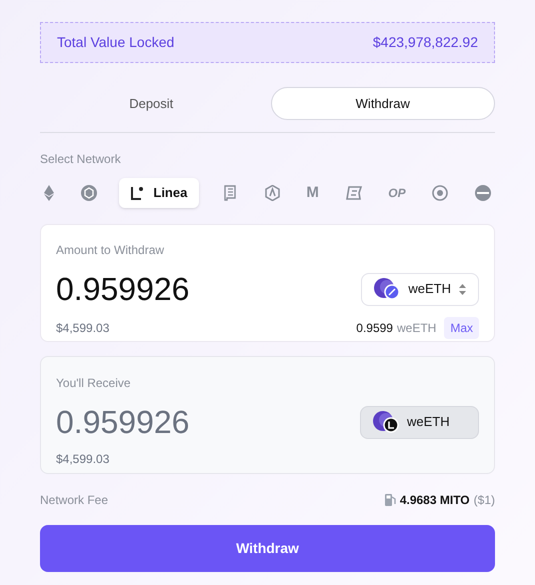 This screenshot has height=585, width=535. Describe the element at coordinates (176, 289) in the screenshot. I see `amount-field: 0.959926` at that location.